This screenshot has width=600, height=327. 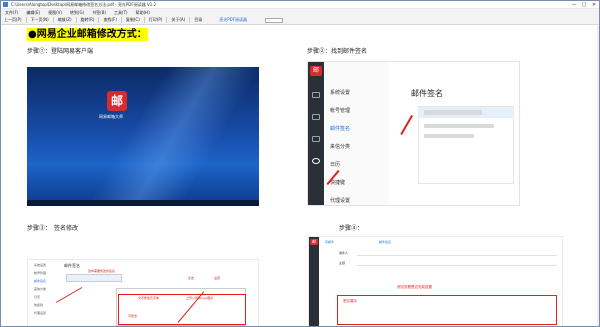 What do you see at coordinates (337, 51) in the screenshot?
I see `step2-label: 步骤②：找到邮件签名` at bounding box center [337, 51].